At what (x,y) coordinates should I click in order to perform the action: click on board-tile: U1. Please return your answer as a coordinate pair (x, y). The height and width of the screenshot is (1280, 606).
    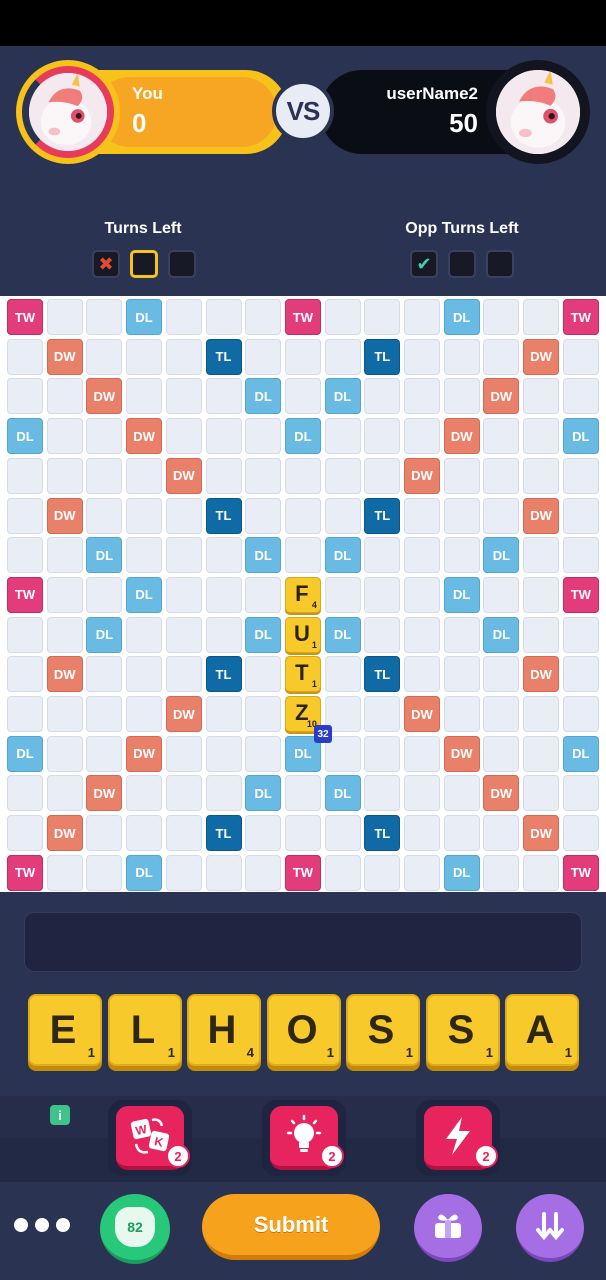
    Looking at the image, I should click on (302, 634).